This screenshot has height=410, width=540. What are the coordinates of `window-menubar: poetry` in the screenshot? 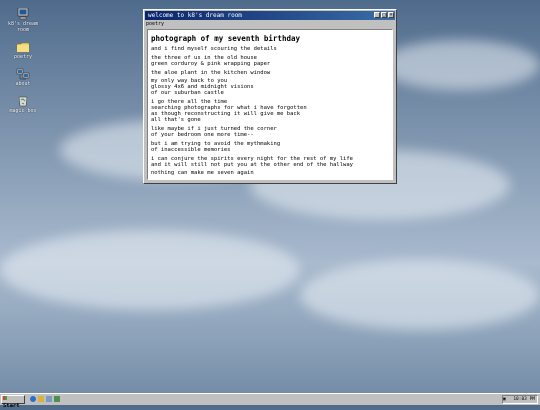 It's located at (270, 24).